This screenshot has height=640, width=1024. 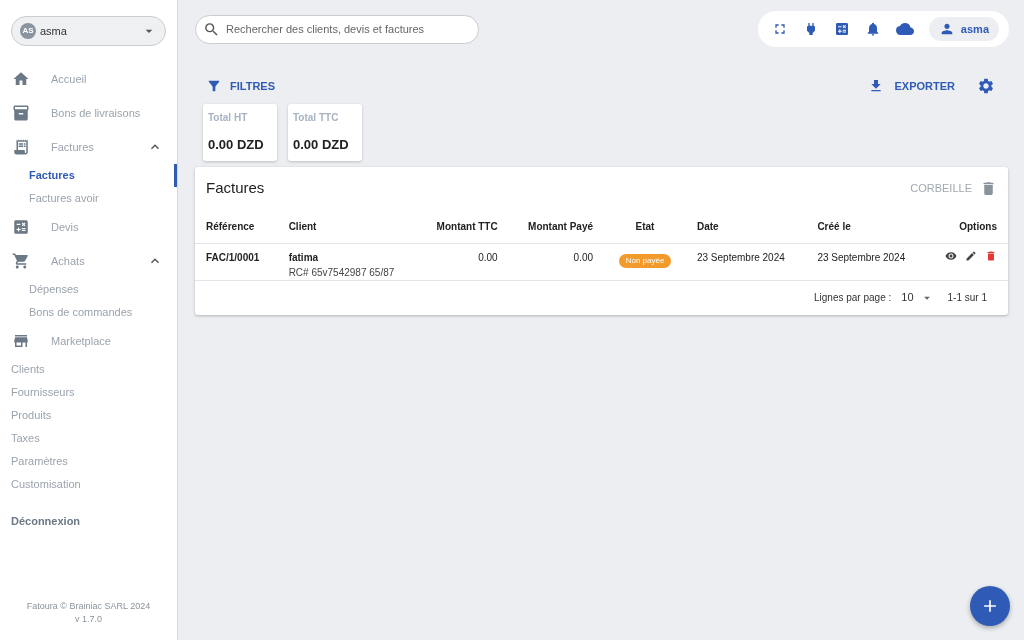 I want to click on cloud-icon, so click(x=904, y=29).